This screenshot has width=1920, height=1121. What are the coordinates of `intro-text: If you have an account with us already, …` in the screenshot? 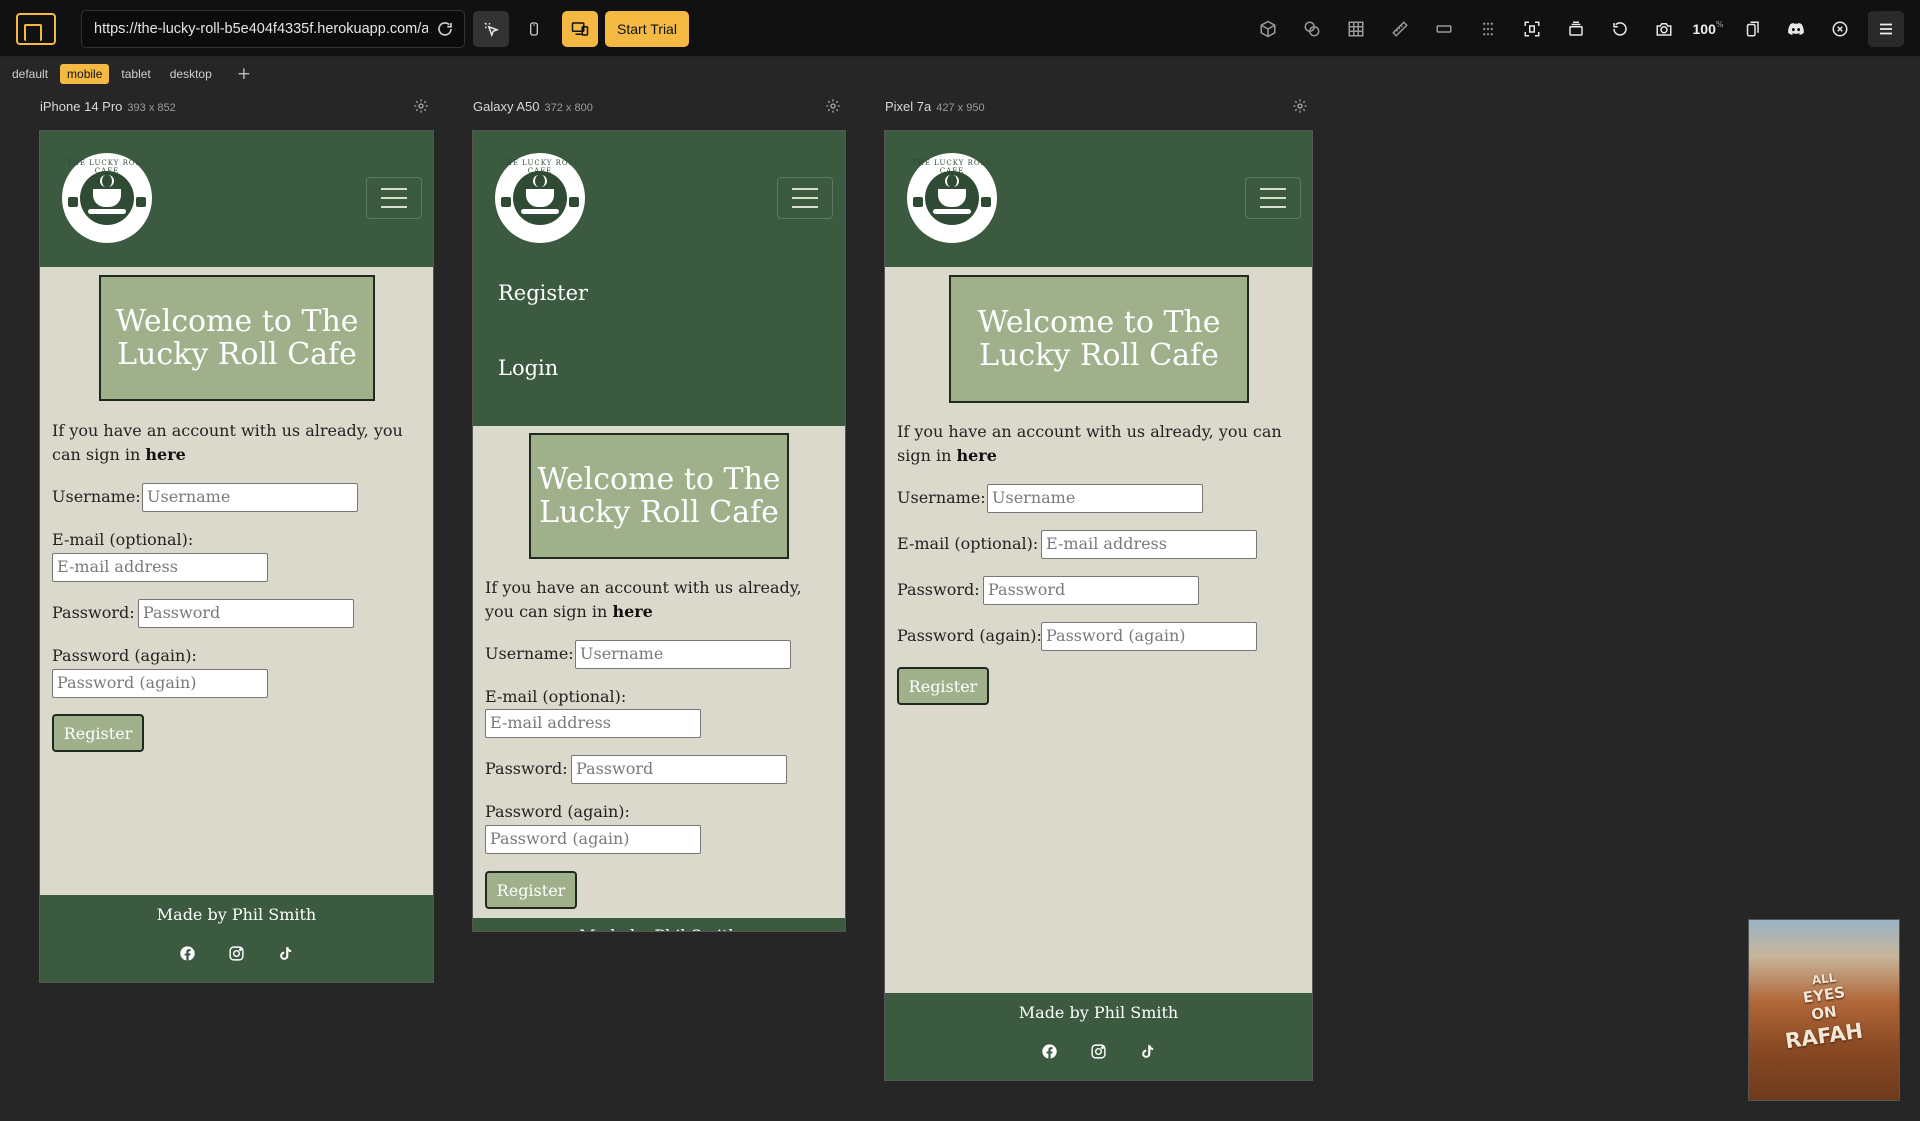 It's located at (1099, 444).